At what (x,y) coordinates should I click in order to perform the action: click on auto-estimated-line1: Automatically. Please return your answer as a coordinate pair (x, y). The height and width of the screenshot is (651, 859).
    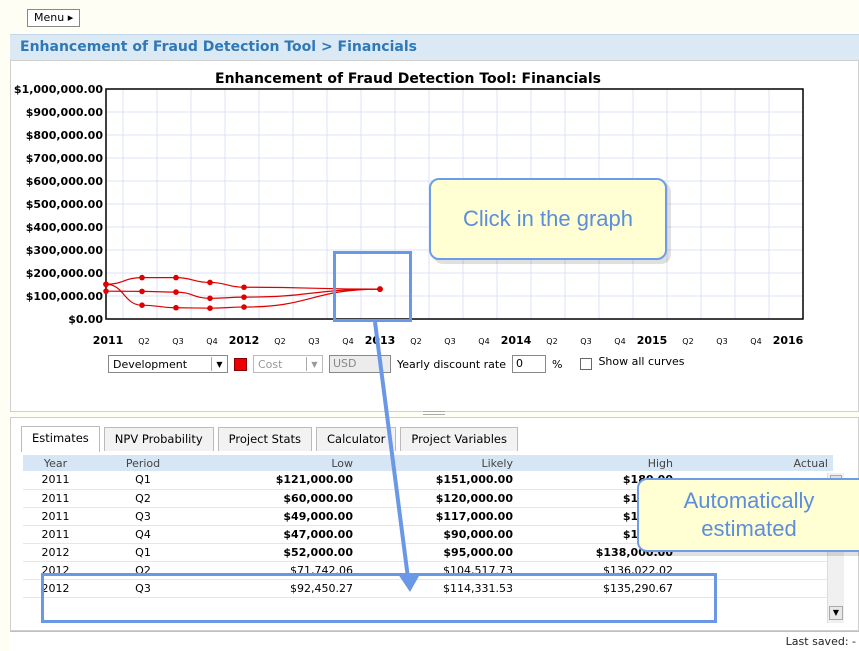
    Looking at the image, I should click on (749, 500).